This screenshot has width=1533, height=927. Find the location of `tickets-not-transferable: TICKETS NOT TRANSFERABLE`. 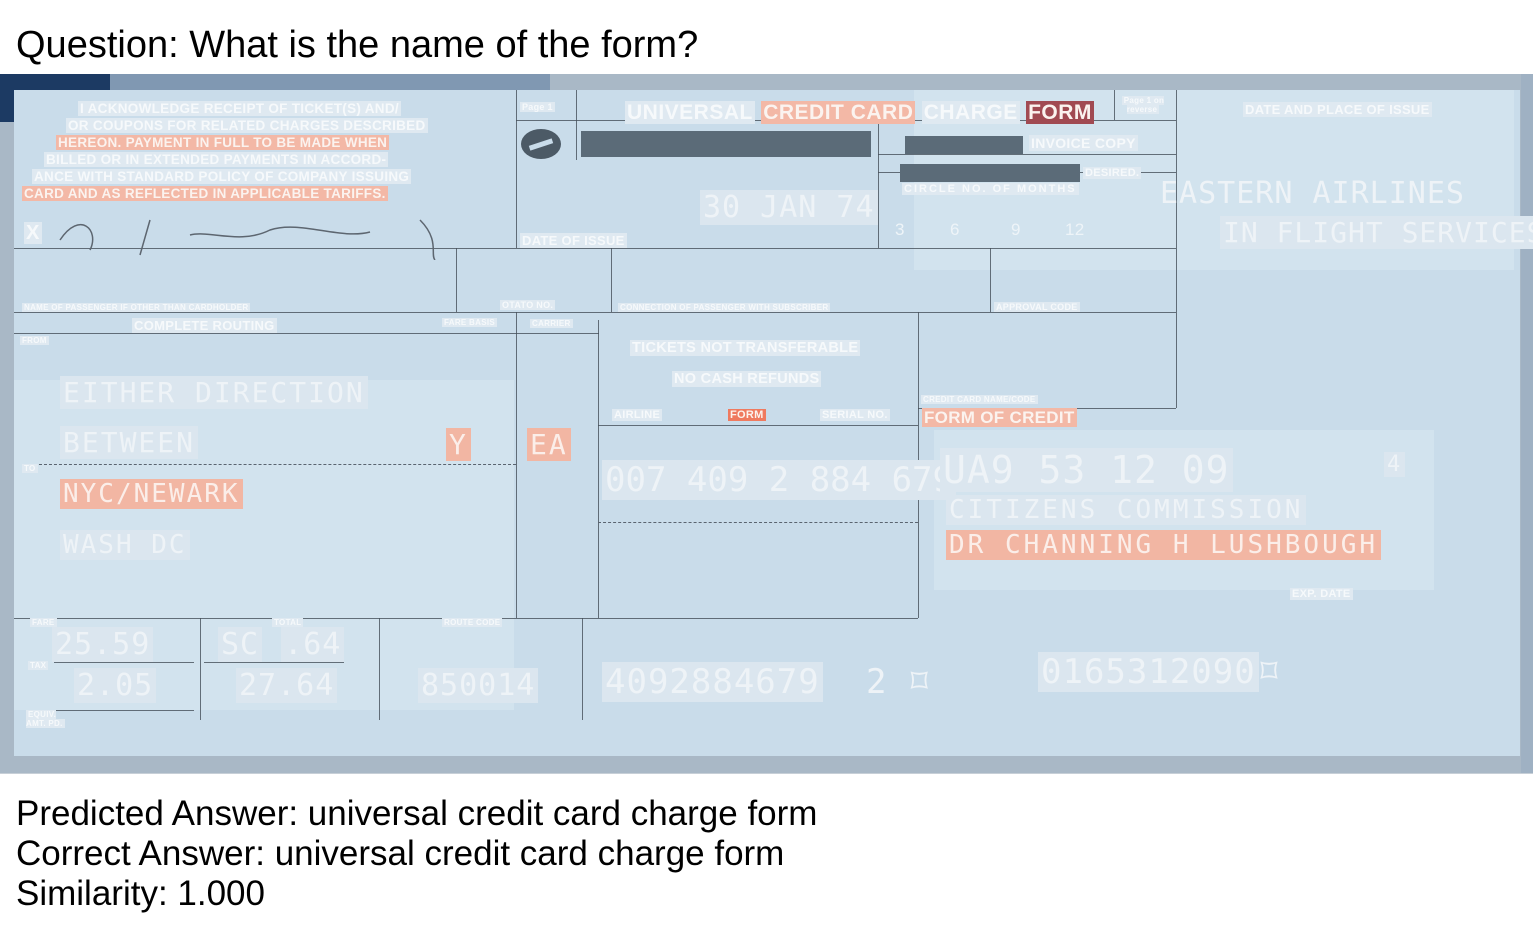

tickets-not-transferable: TICKETS NOT TRANSFERABLE is located at coordinates (745, 348).